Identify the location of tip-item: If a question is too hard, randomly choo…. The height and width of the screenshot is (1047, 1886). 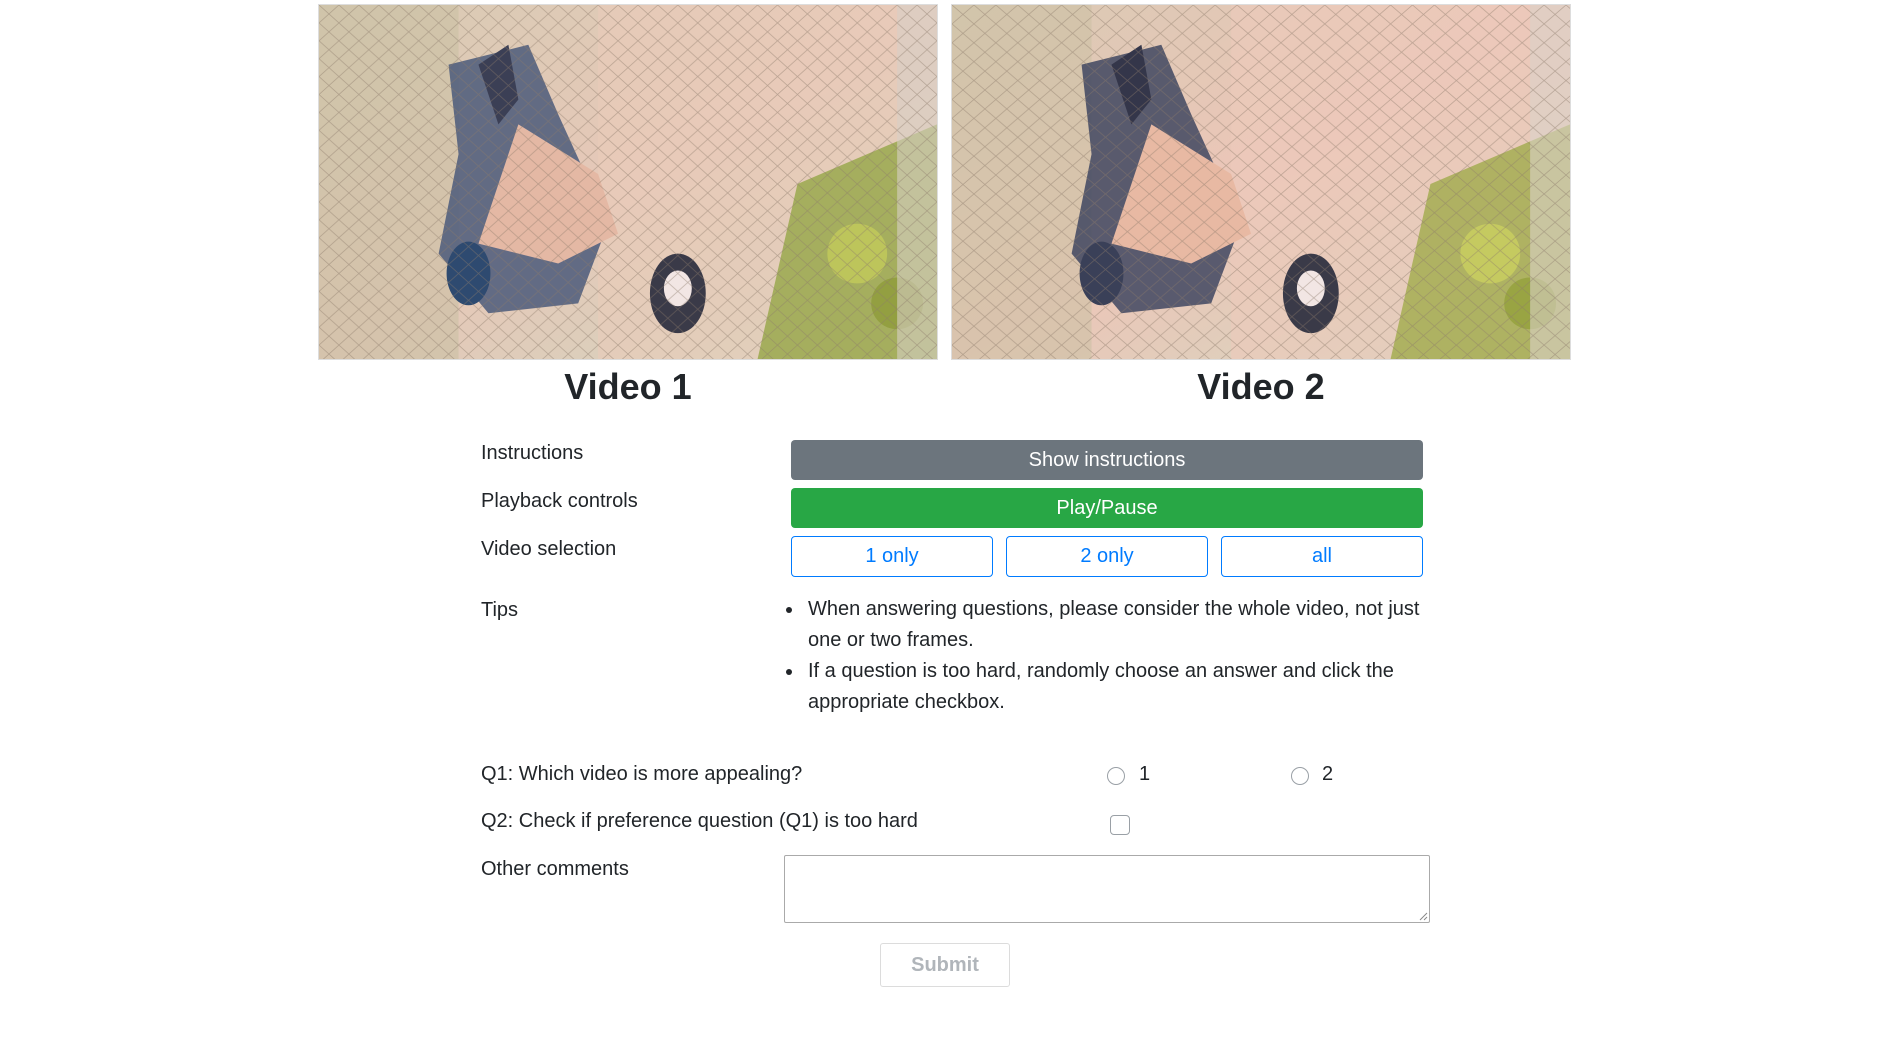
(1124, 687).